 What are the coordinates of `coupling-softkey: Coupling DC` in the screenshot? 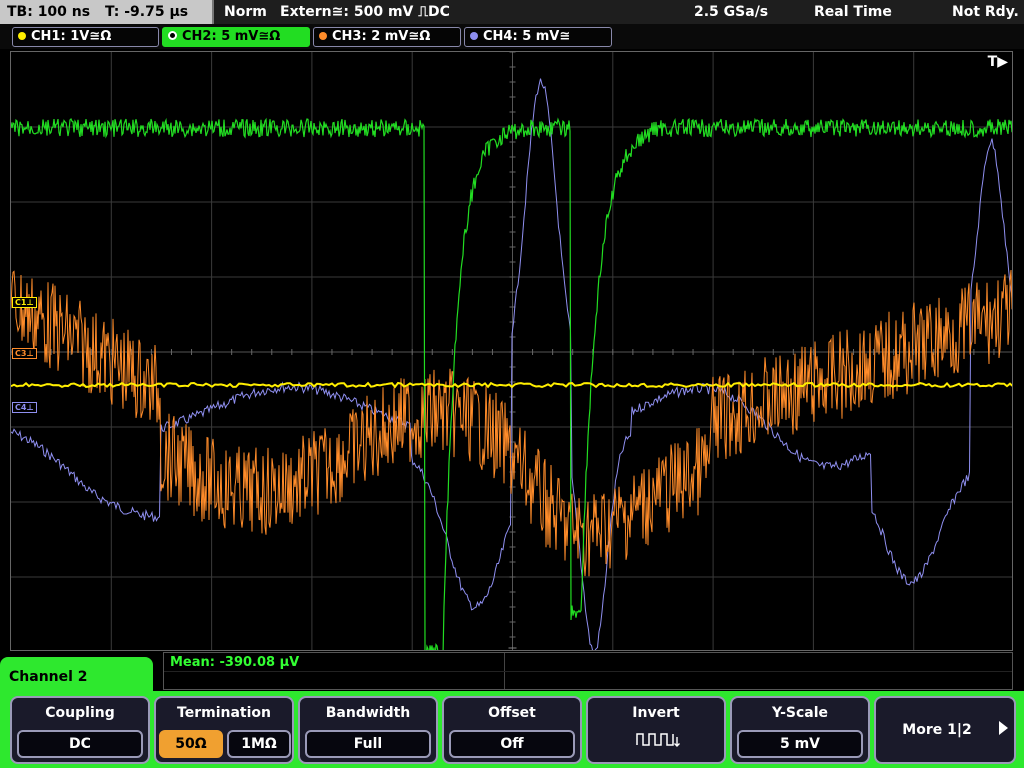 It's located at (80, 730).